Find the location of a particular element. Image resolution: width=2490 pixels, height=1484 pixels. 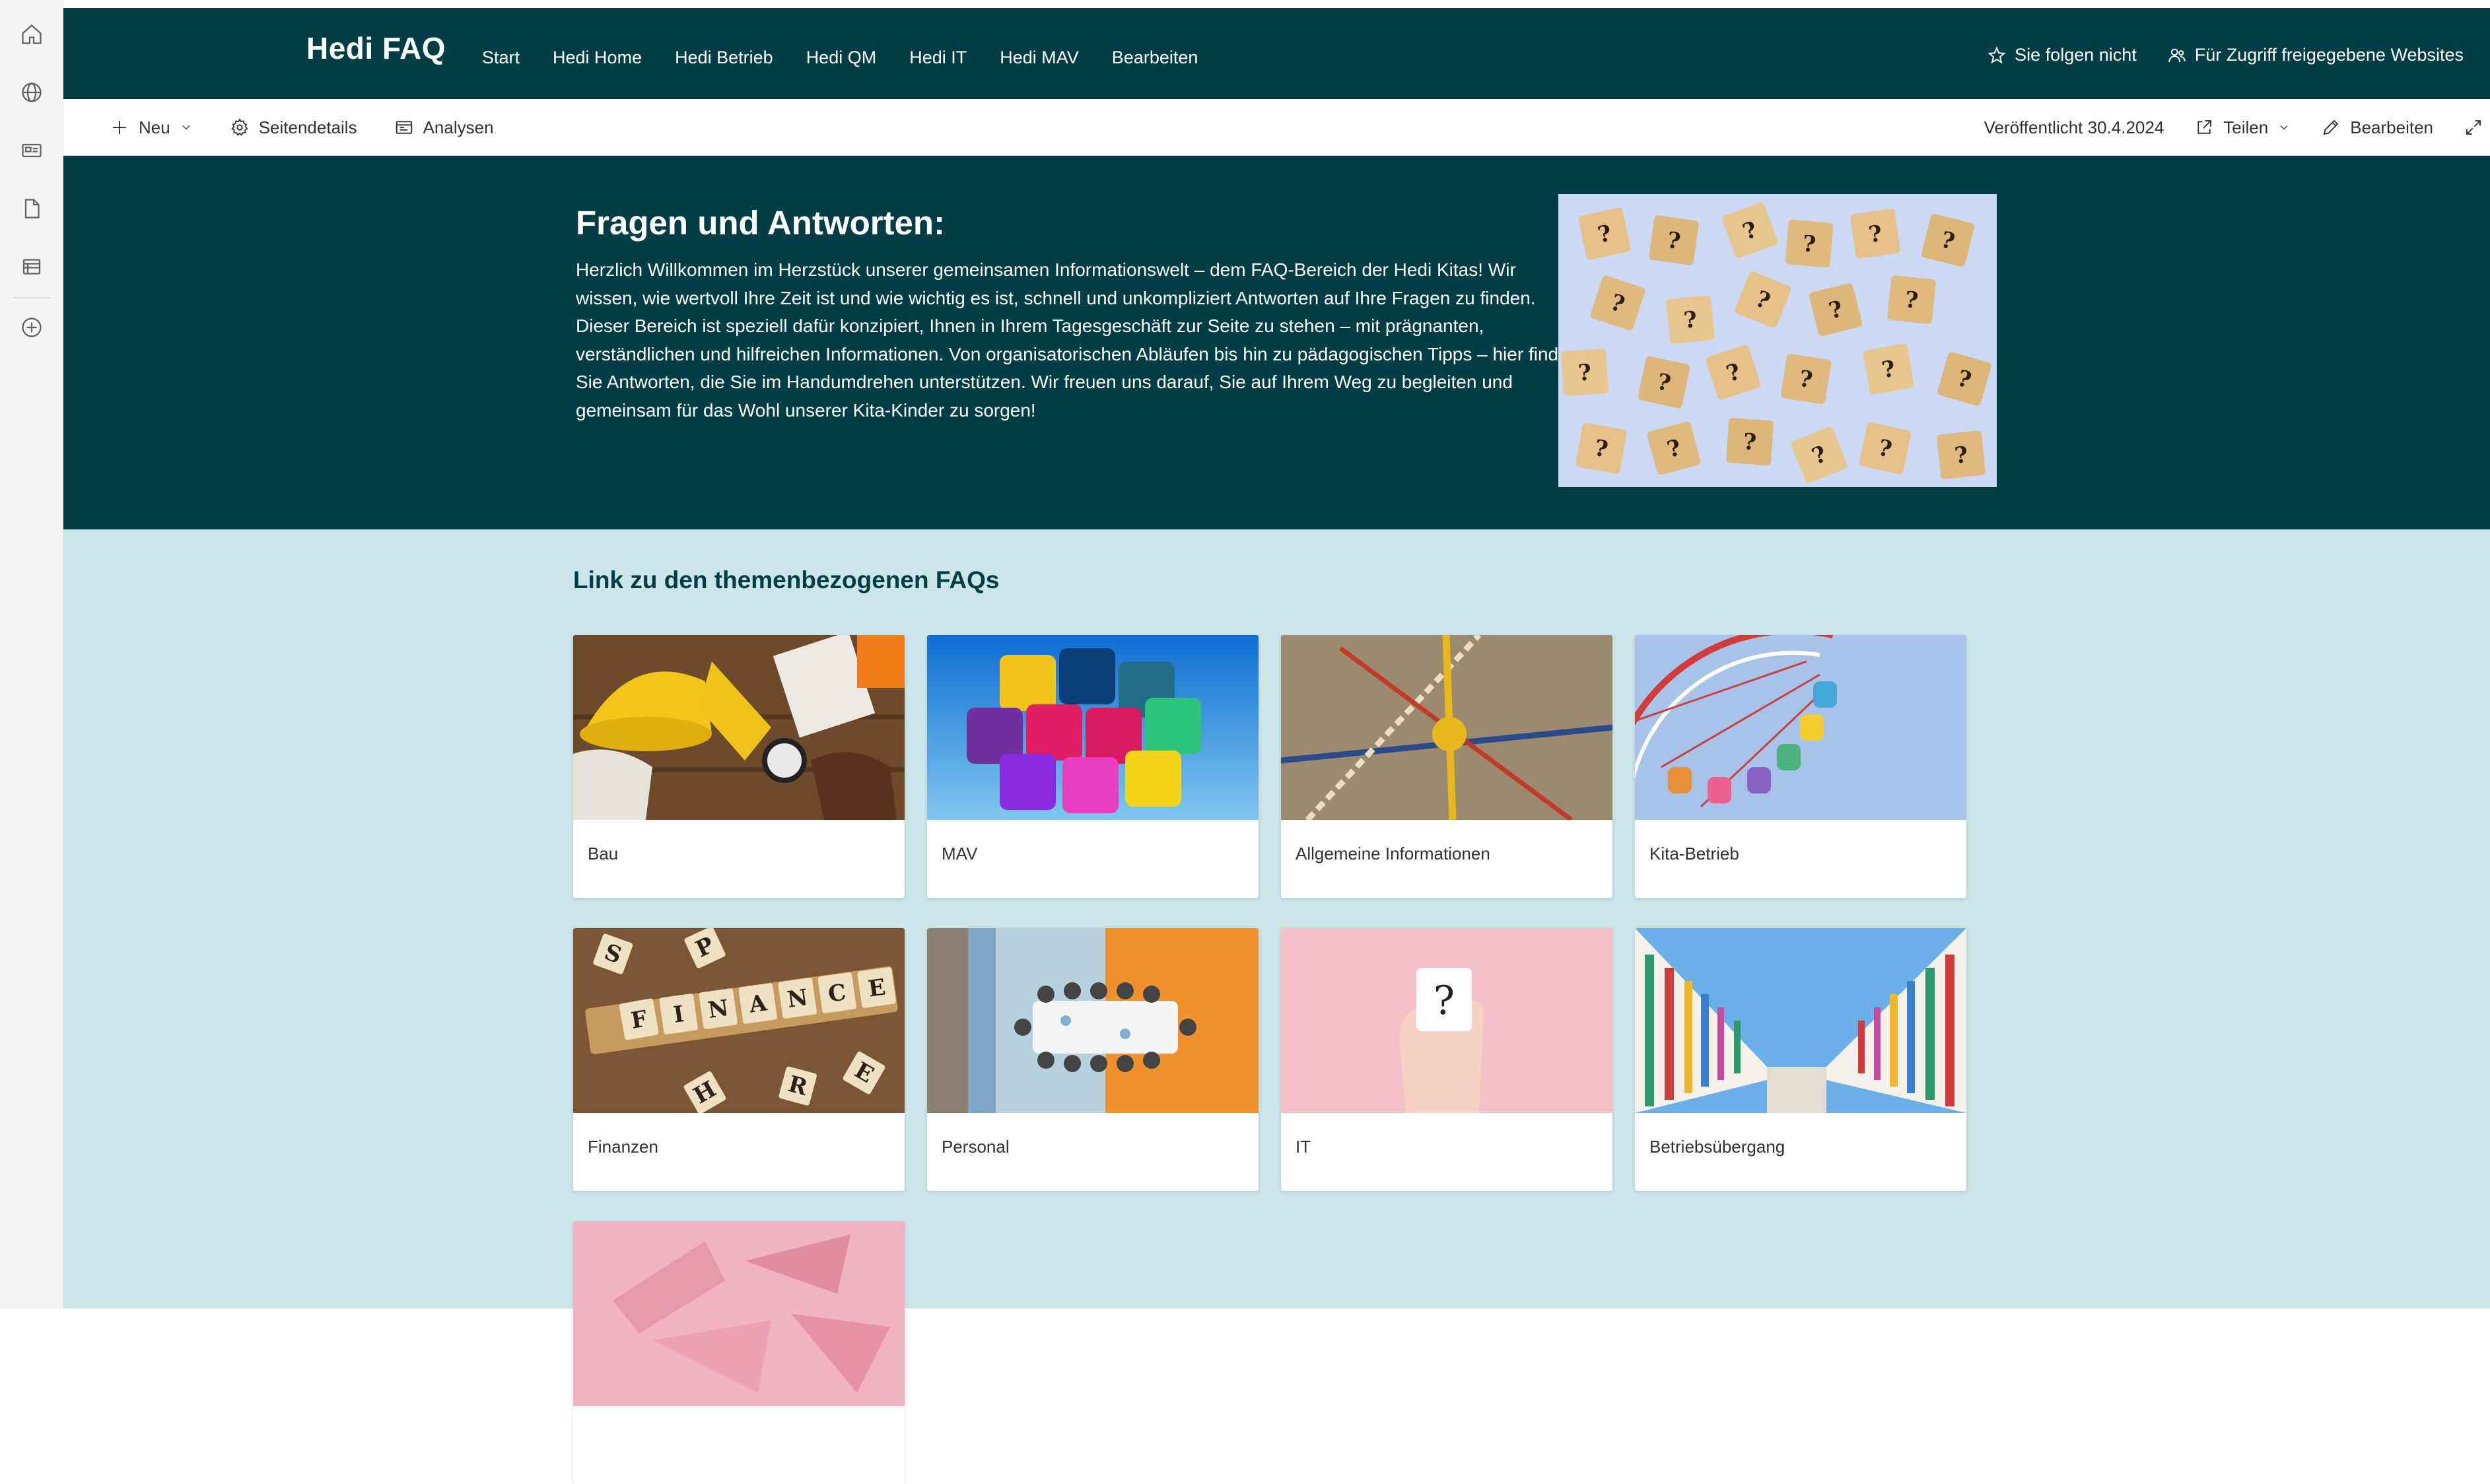

faq-card-finanzen: F I N A N C E S P R H E Finanzen is located at coordinates (739, 1060).